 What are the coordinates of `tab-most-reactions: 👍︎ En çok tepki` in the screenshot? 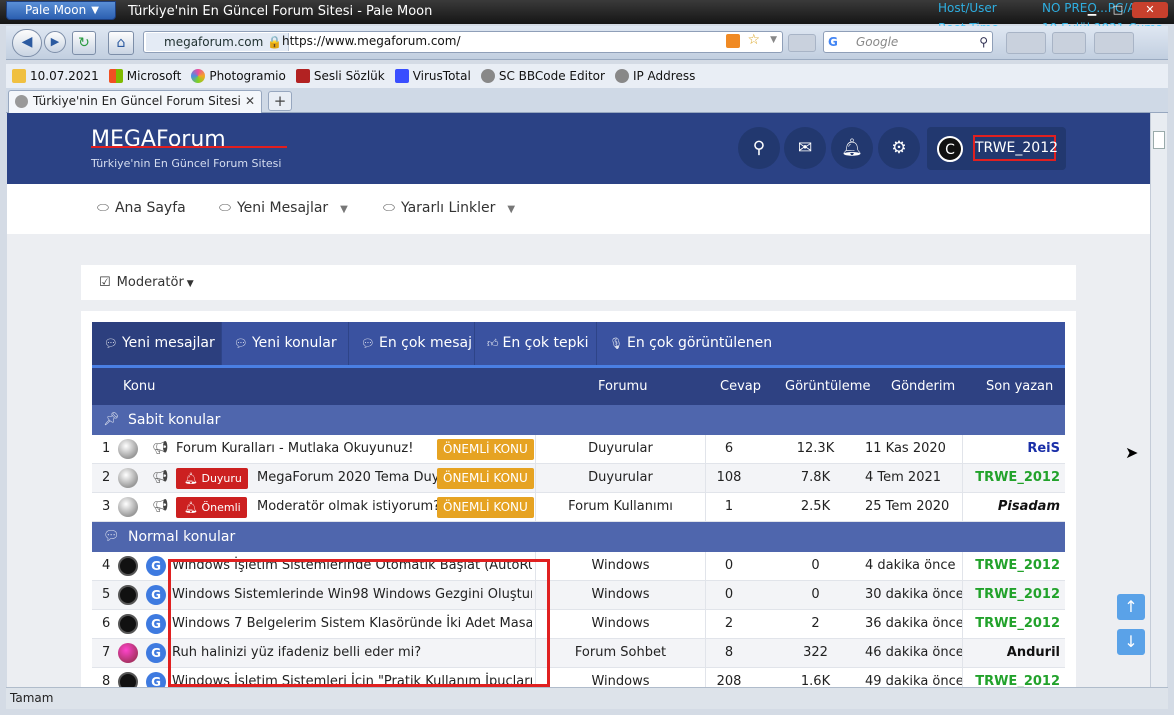 It's located at (536, 343).